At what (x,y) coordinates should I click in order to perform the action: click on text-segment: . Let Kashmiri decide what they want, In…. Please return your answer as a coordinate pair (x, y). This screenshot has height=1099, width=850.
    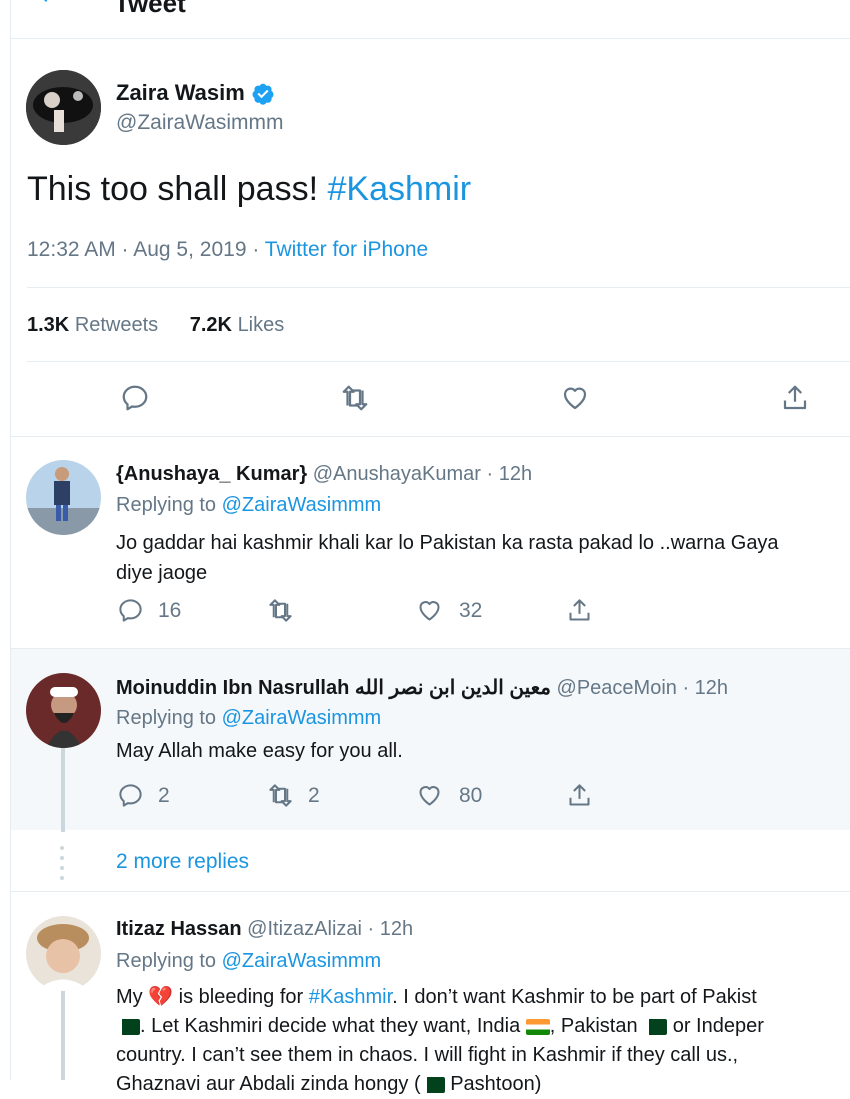
    Looking at the image, I should click on (333, 1026).